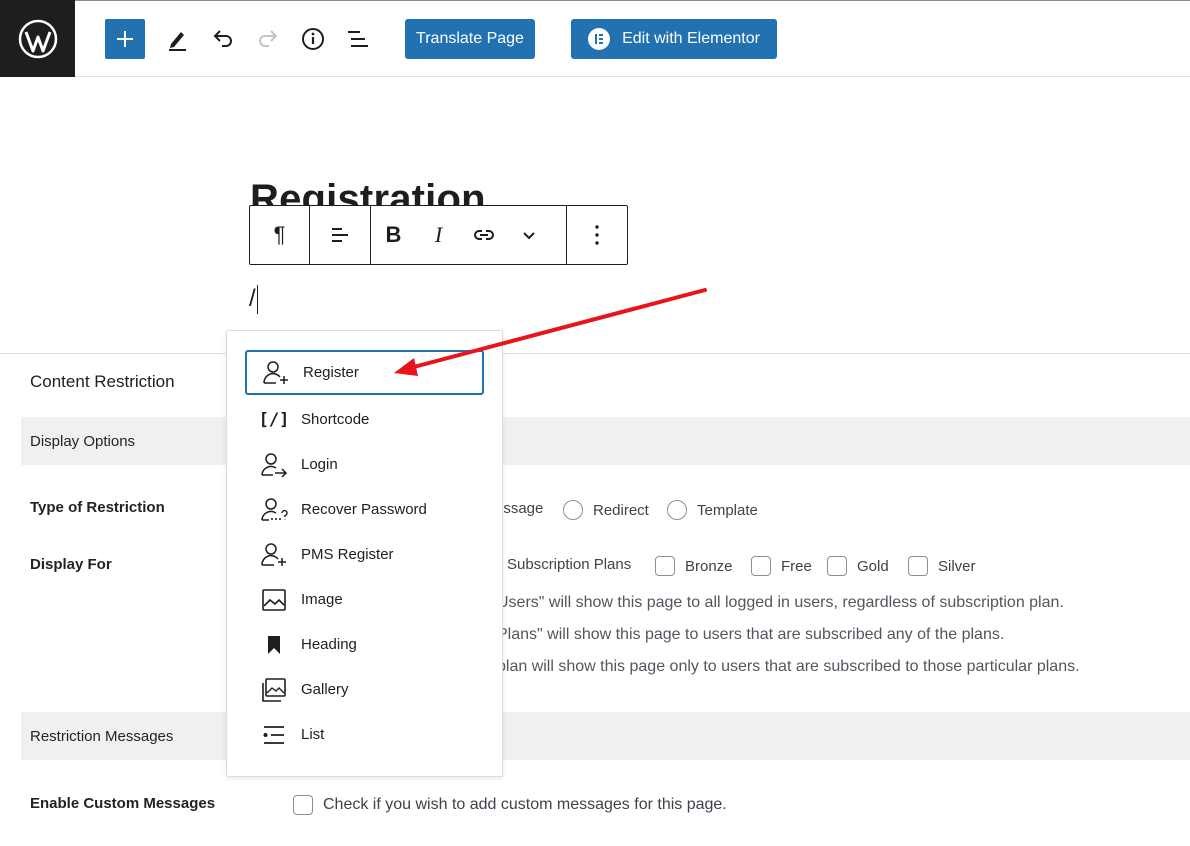 The height and width of the screenshot is (846, 1190). What do you see at coordinates (691, 38) in the screenshot?
I see `elementor-button-label: Edit with Elementor` at bounding box center [691, 38].